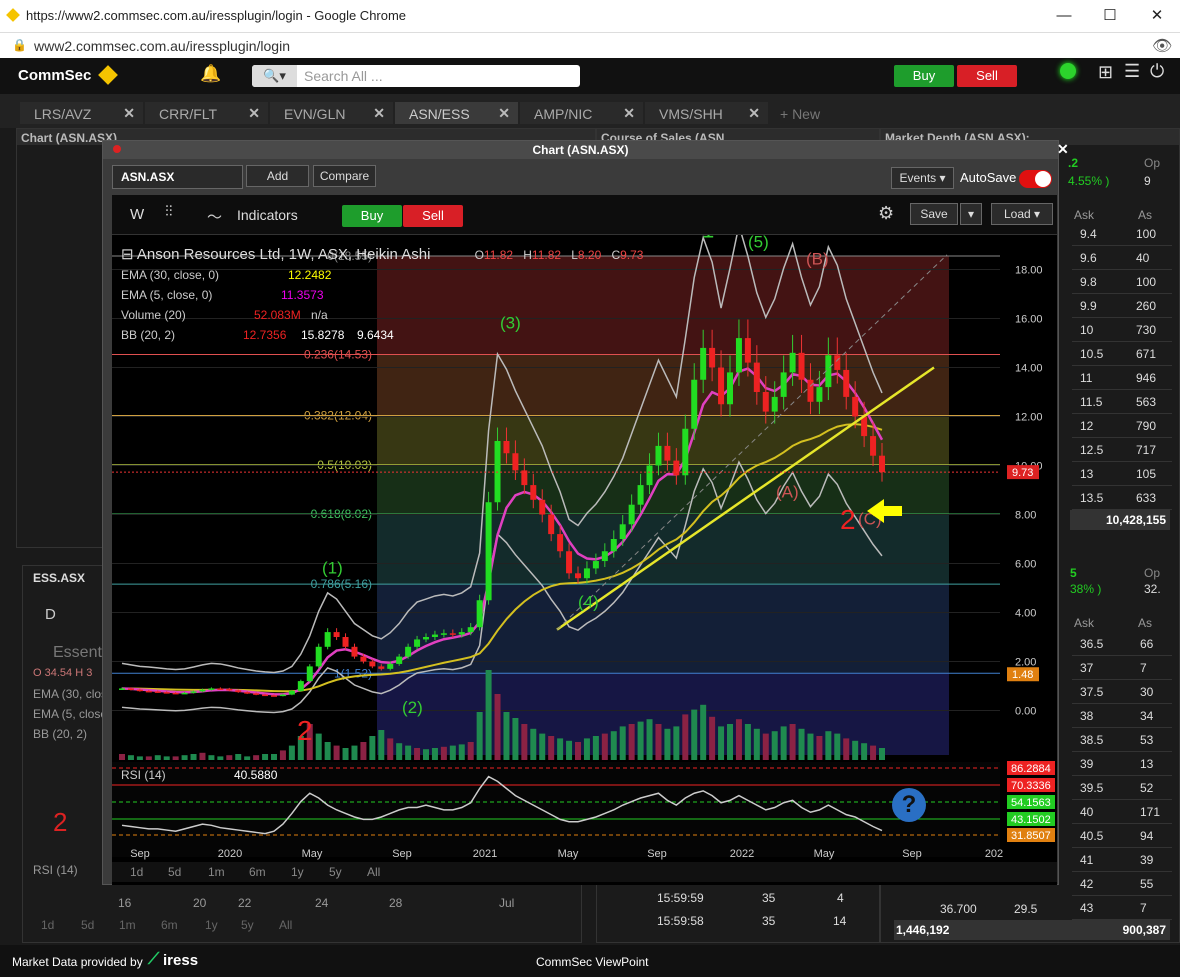  What do you see at coordinates (372, 216) in the screenshot?
I see `chart-buy-button: Buy` at bounding box center [372, 216].